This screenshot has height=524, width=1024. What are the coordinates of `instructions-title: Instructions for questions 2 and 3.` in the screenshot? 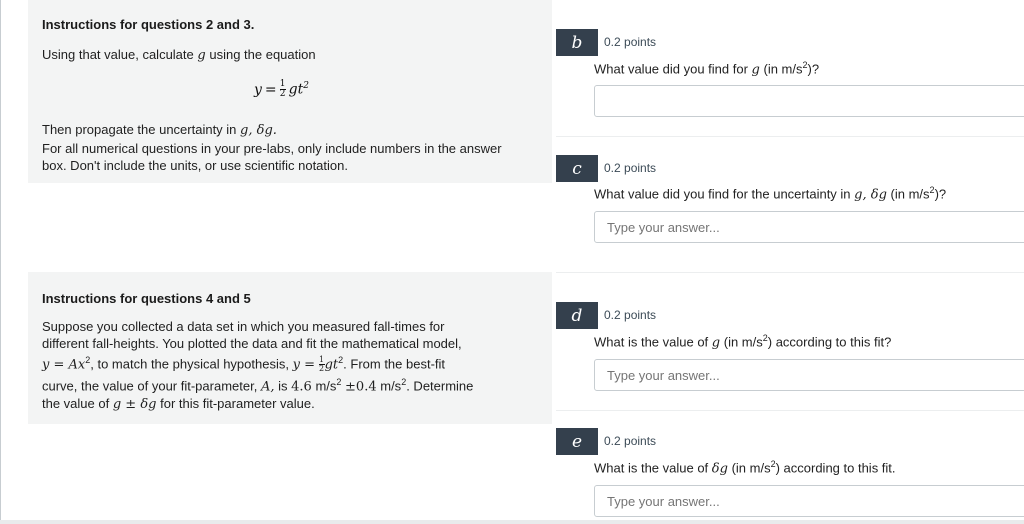 It's located at (148, 24).